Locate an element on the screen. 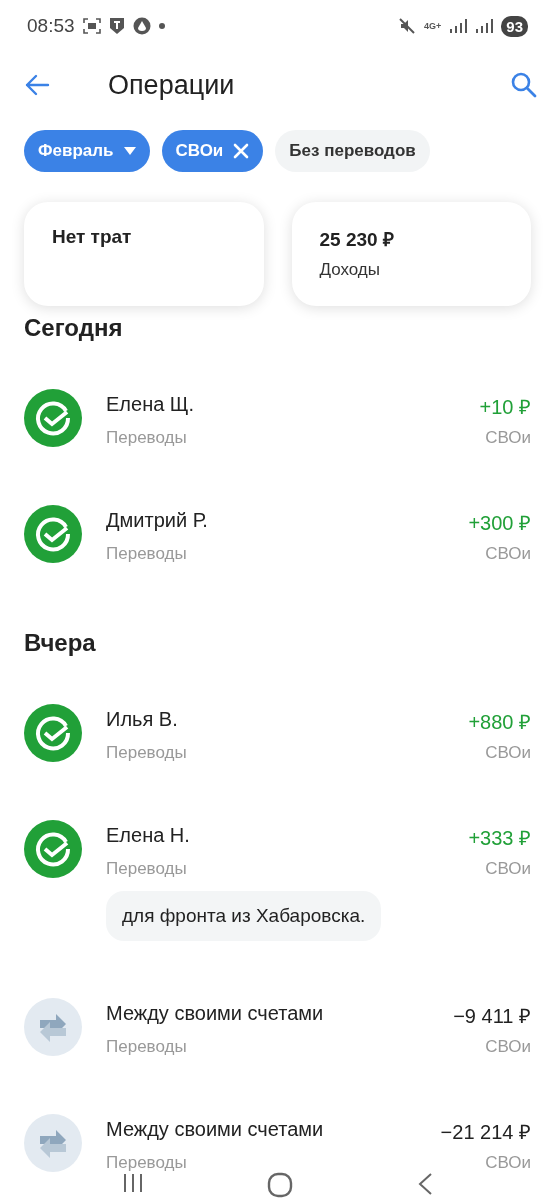 Image resolution: width=555 pixels, height=1200 pixels. operation-name: Дмитрий Р. is located at coordinates (157, 521).